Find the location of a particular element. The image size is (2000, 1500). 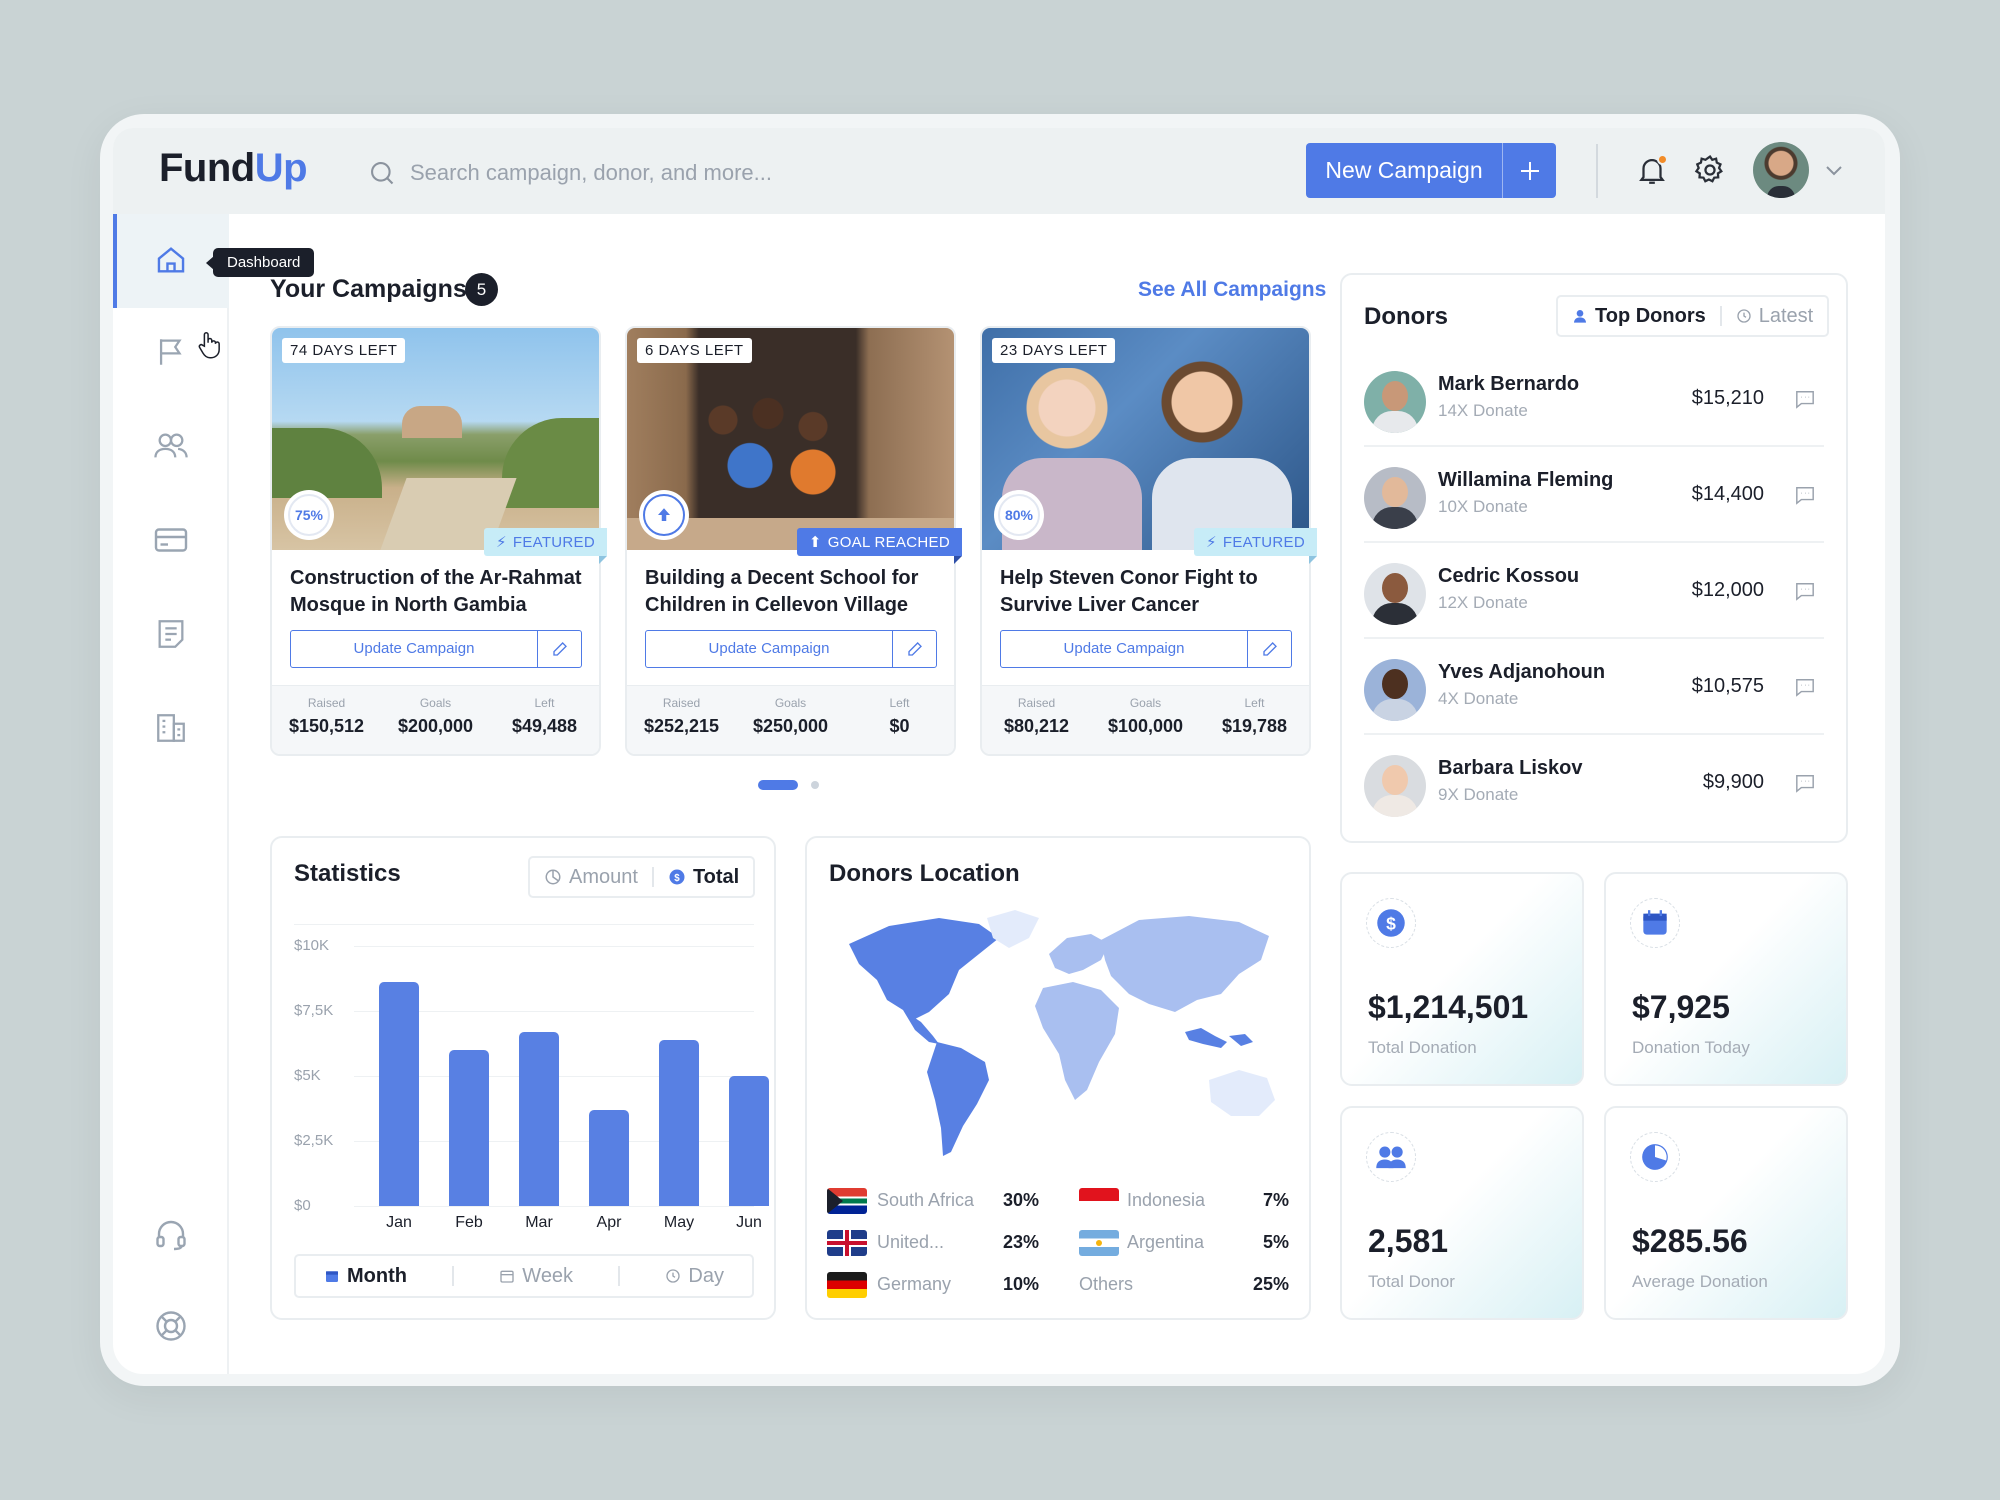

home-icon is located at coordinates (171, 260).